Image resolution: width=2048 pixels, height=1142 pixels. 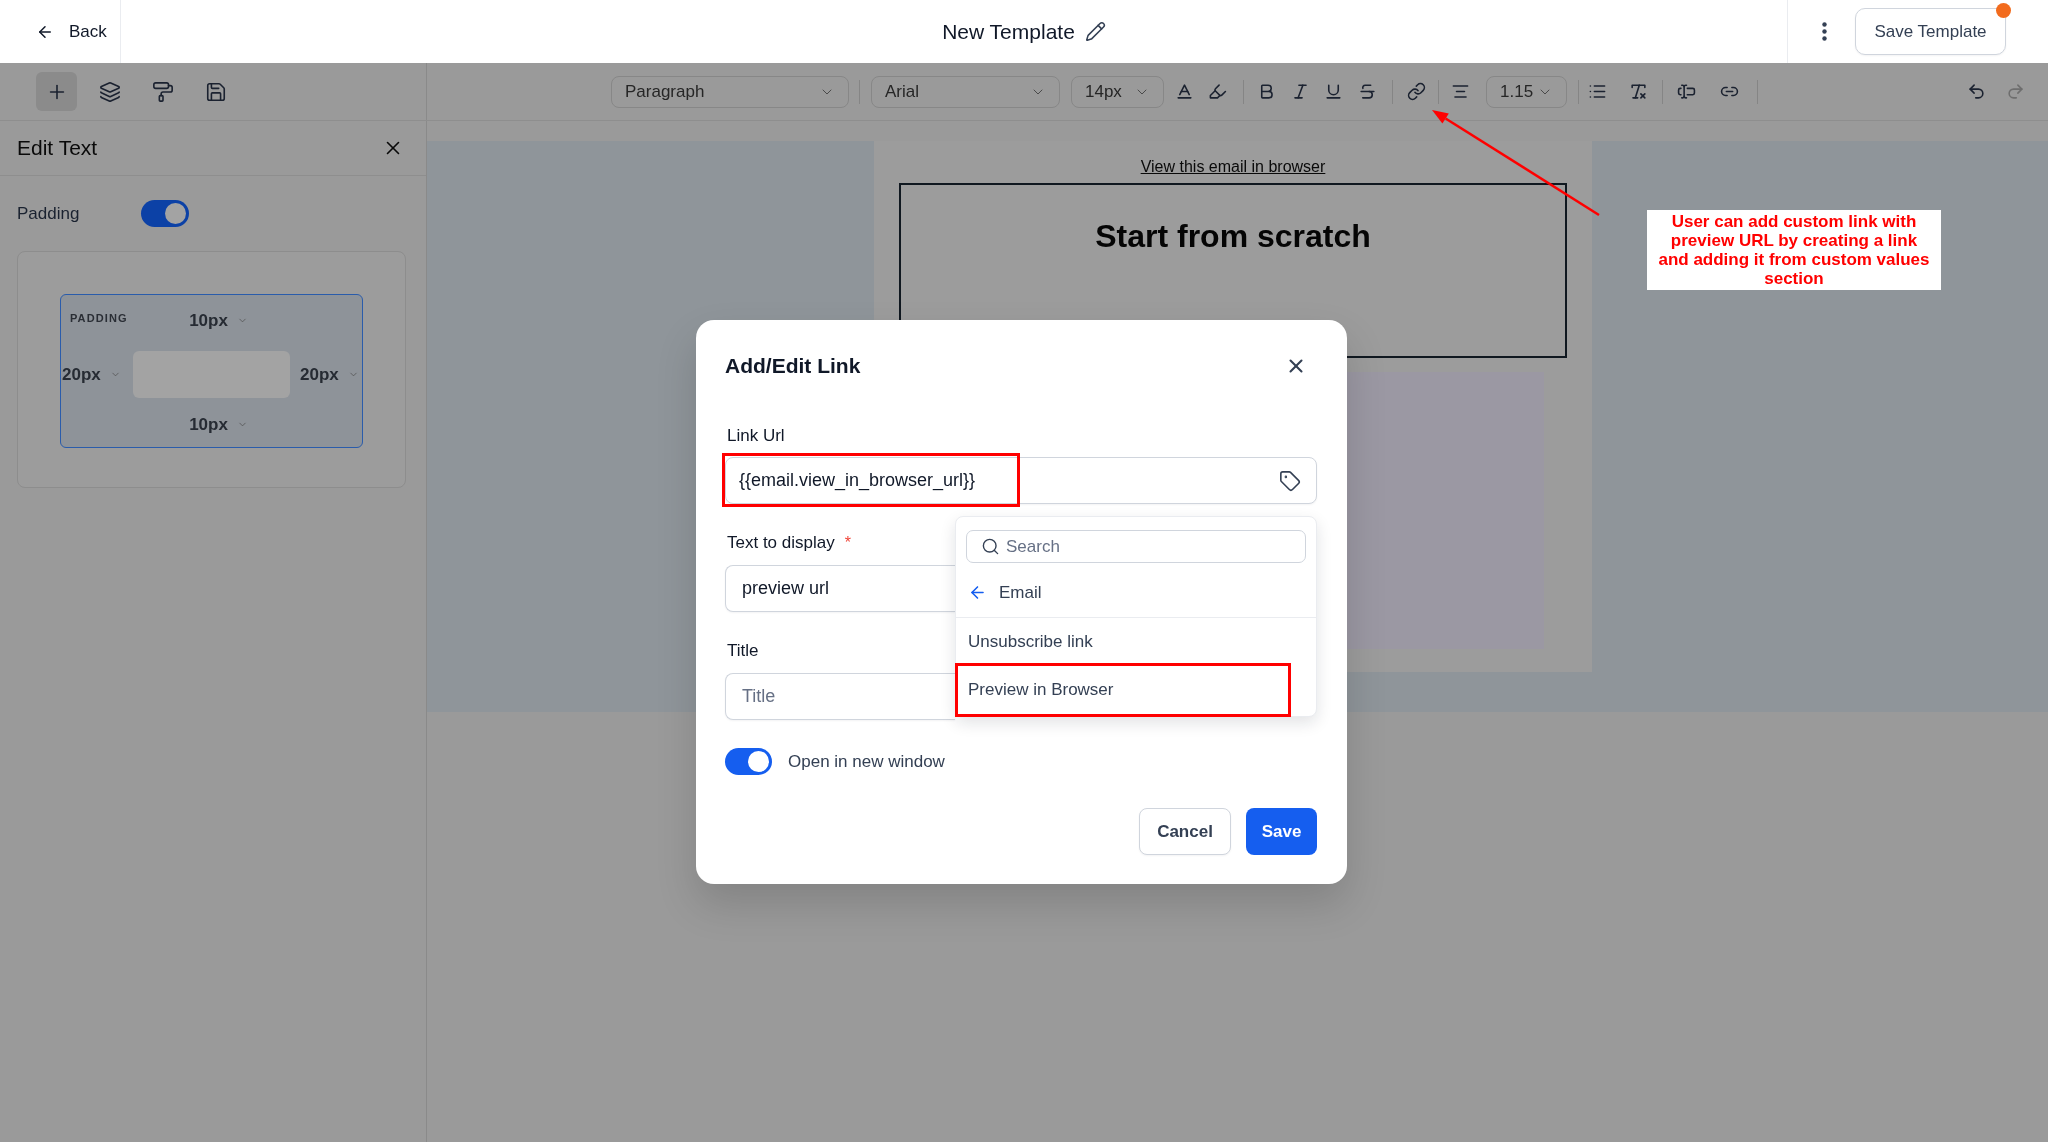 What do you see at coordinates (218, 321) in the screenshot?
I see `top-padding-select: 10px` at bounding box center [218, 321].